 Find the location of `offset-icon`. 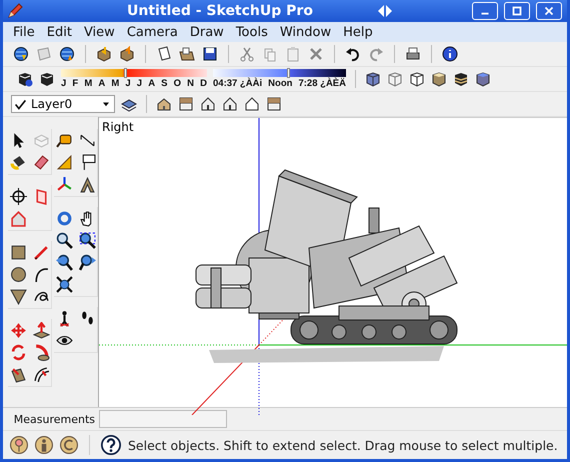

offset-icon is located at coordinates (41, 374).